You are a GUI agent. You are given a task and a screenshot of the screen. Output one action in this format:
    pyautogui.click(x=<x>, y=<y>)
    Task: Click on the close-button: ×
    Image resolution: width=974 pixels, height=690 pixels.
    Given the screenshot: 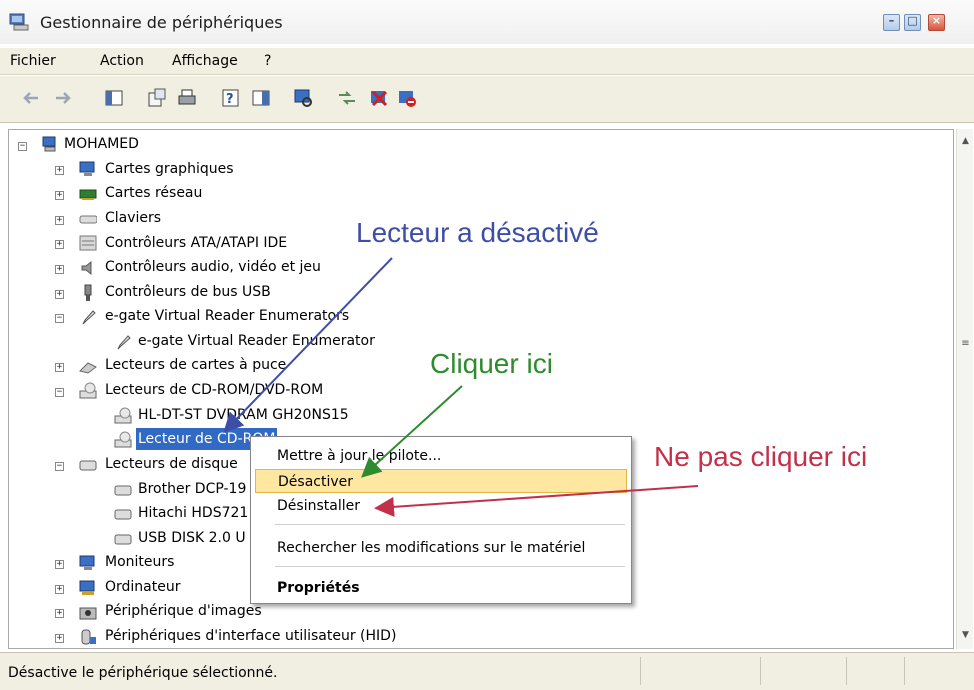 What is the action you would take?
    pyautogui.click(x=936, y=22)
    